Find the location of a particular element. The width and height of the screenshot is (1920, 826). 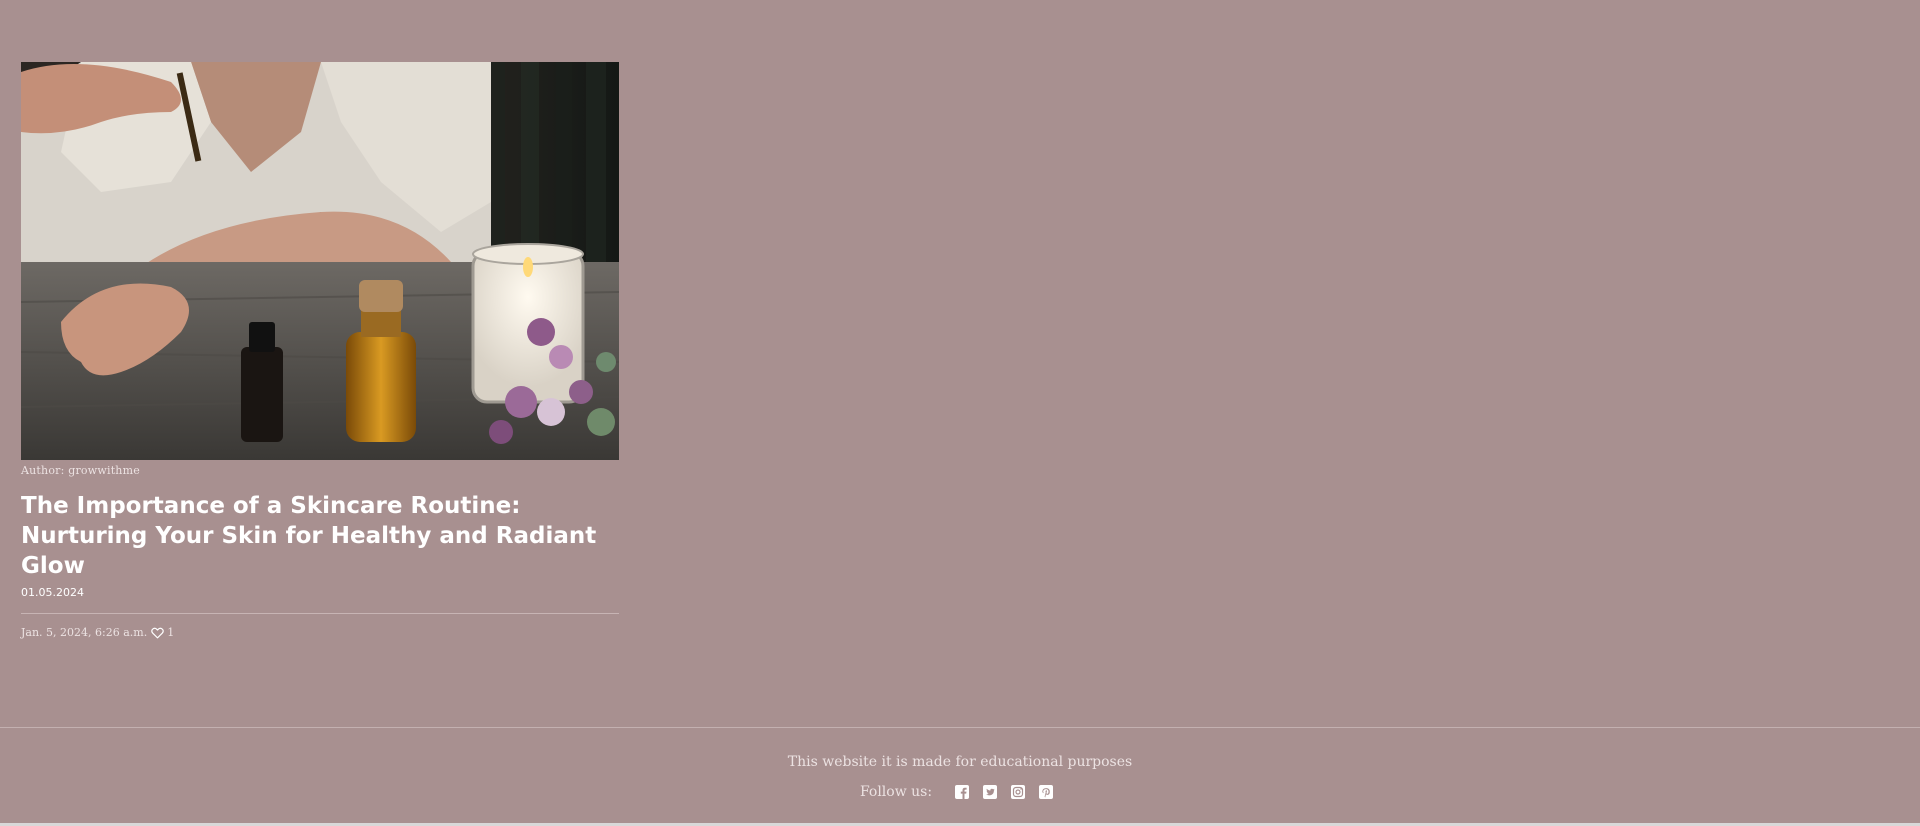

pinterest-icon is located at coordinates (1046, 792).